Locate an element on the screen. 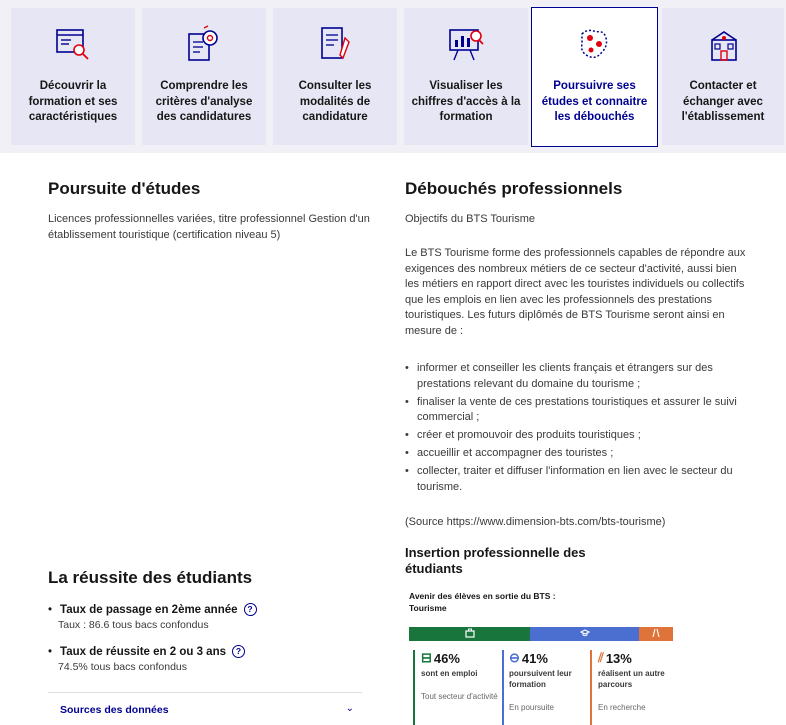 The width and height of the screenshot is (786, 725). stat-sub: En recherche is located at coordinates (622, 707).